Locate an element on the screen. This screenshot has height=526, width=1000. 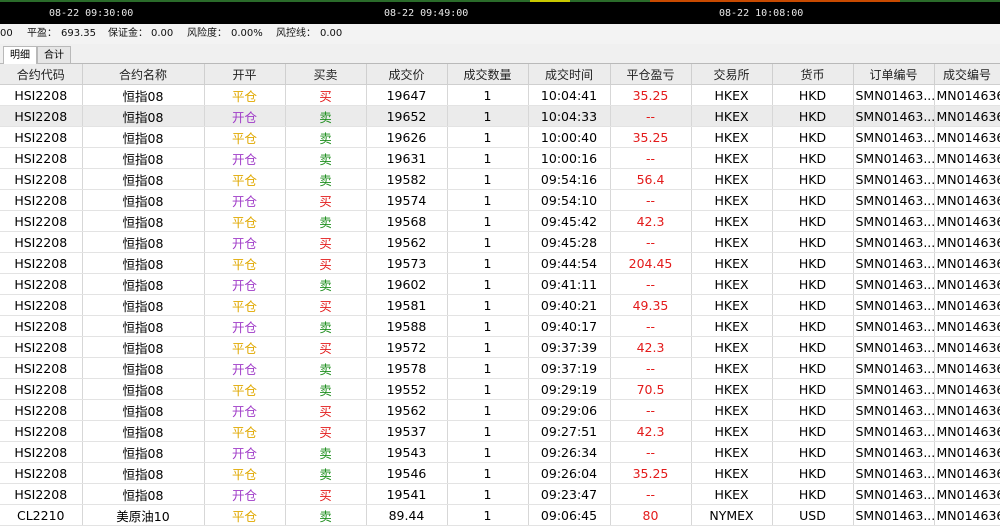
contract-name-cell: 美原油10 is located at coordinates (143, 515).